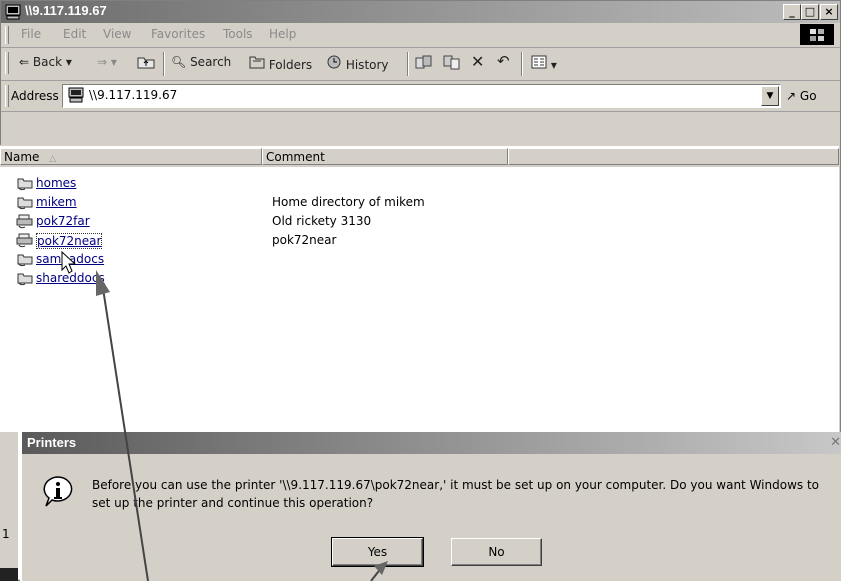 This screenshot has width=841, height=581. I want to click on item-comment: pok72near, so click(304, 240).